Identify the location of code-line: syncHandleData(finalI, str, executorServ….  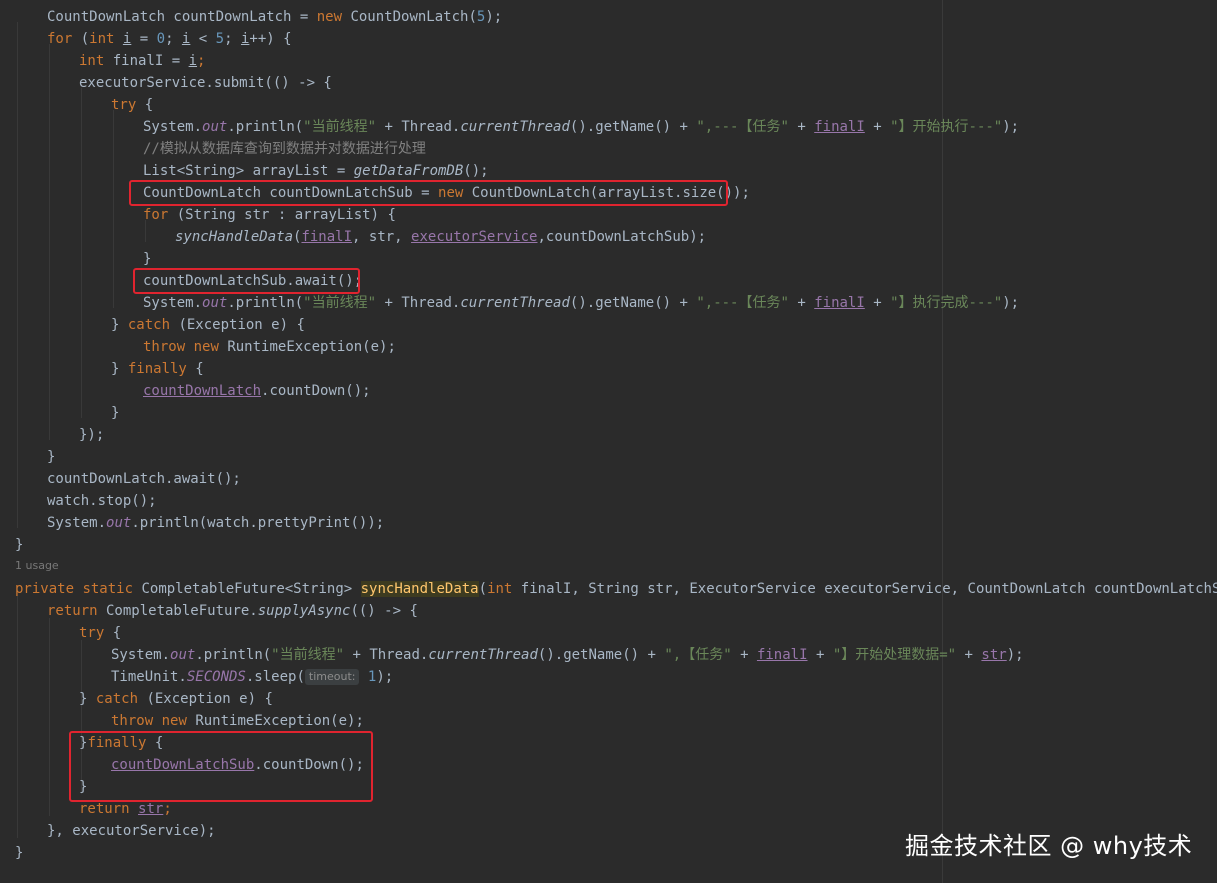
(441, 237).